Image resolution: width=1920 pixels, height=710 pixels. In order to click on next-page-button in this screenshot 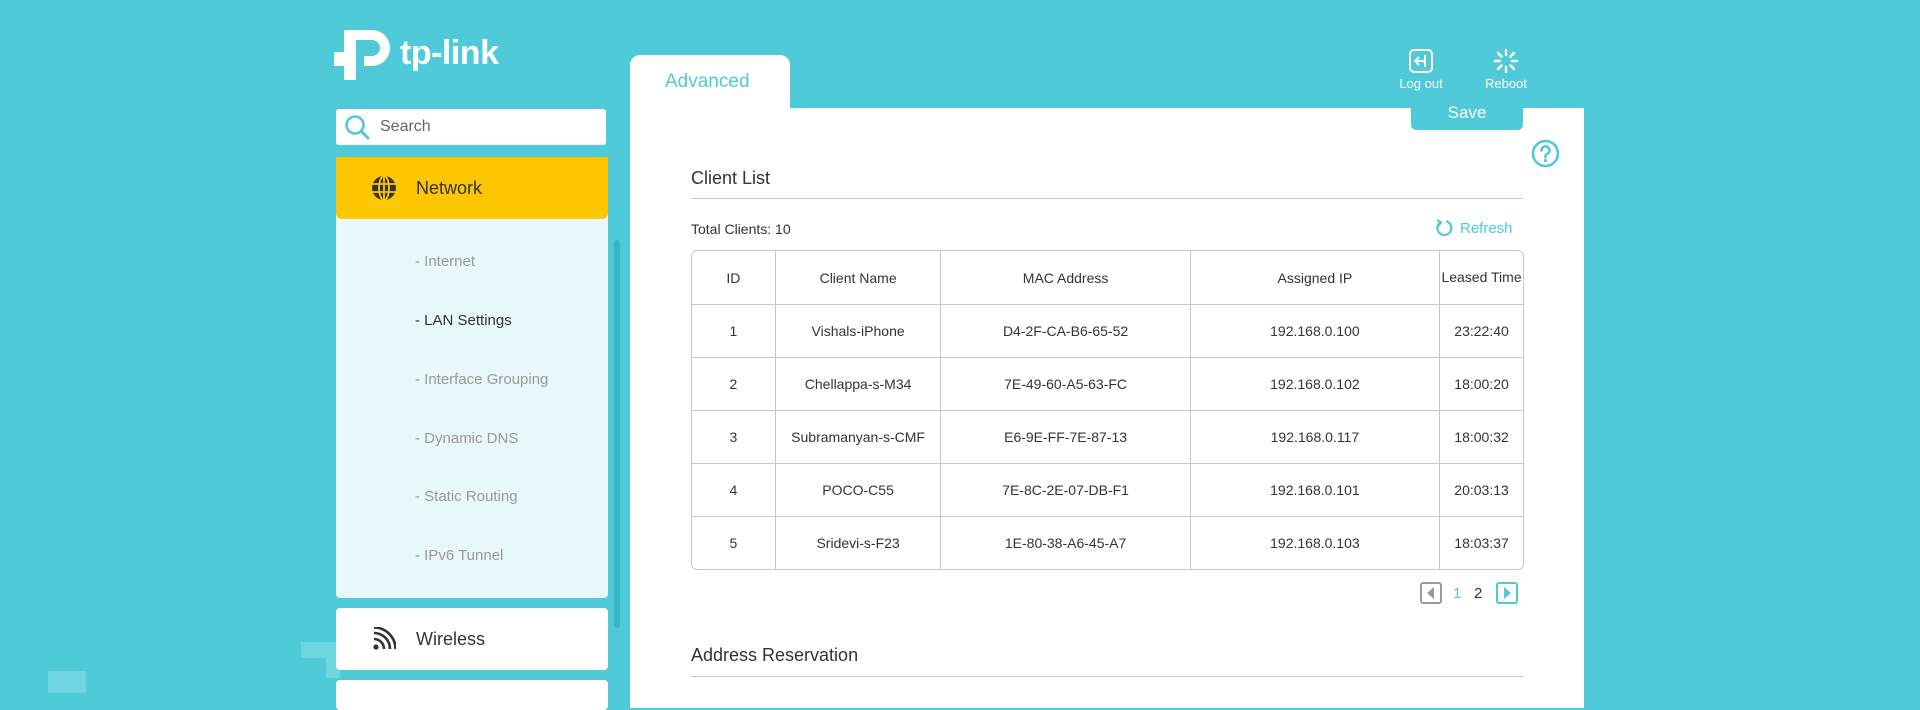, I will do `click(1507, 593)`.